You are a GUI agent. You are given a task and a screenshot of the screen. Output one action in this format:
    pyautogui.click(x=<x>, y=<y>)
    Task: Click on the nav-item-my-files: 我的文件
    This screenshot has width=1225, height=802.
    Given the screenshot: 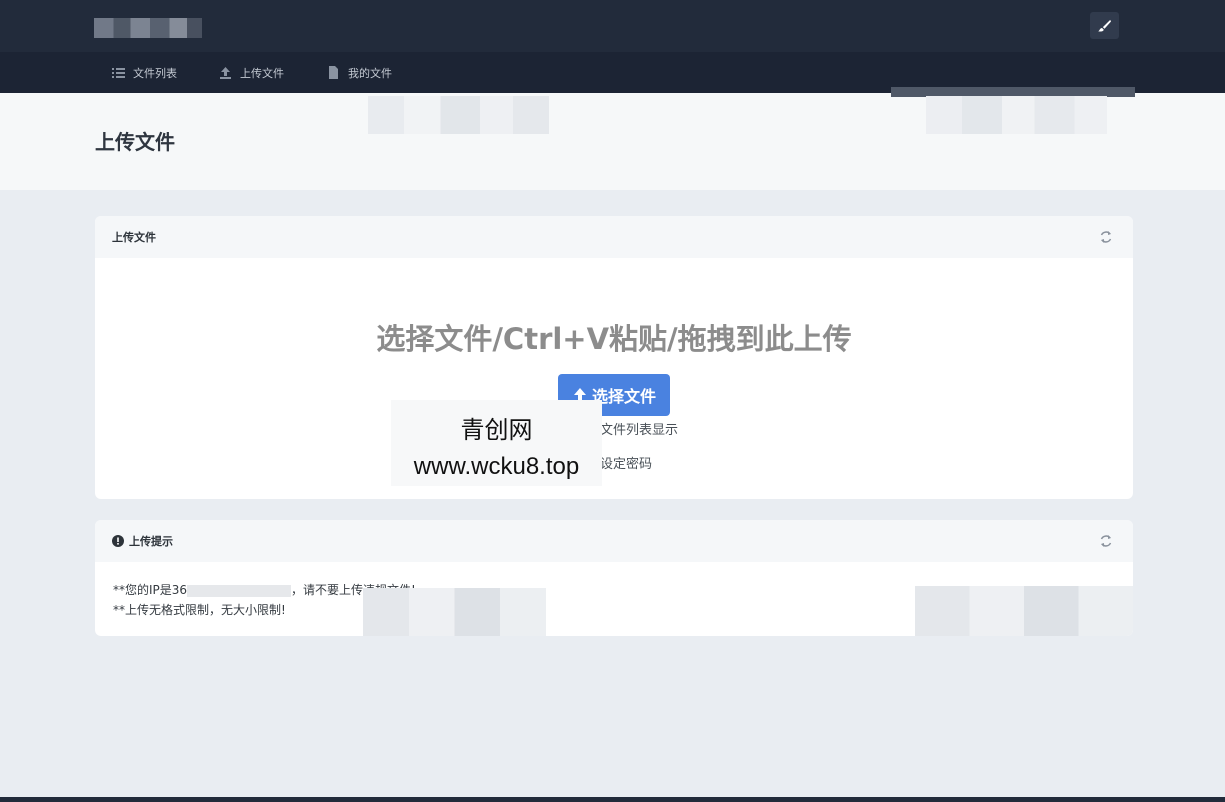 What is the action you would take?
    pyautogui.click(x=359, y=72)
    